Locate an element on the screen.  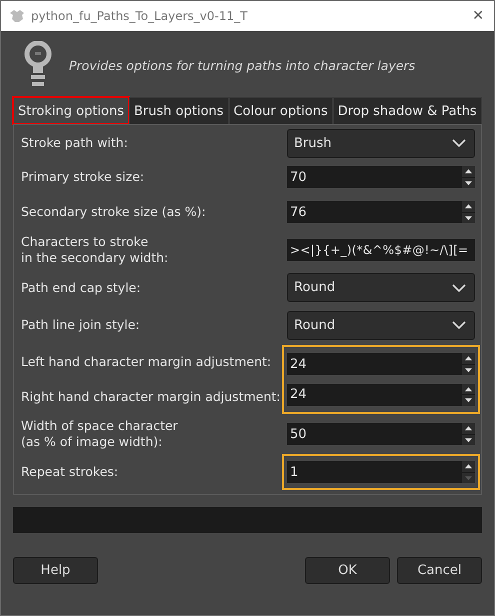
field-label: Primary stroke size: is located at coordinates (82, 177).